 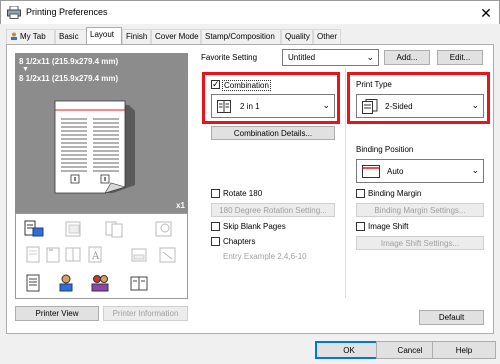 What do you see at coordinates (360, 193) in the screenshot?
I see `binding-margin-checkbox` at bounding box center [360, 193].